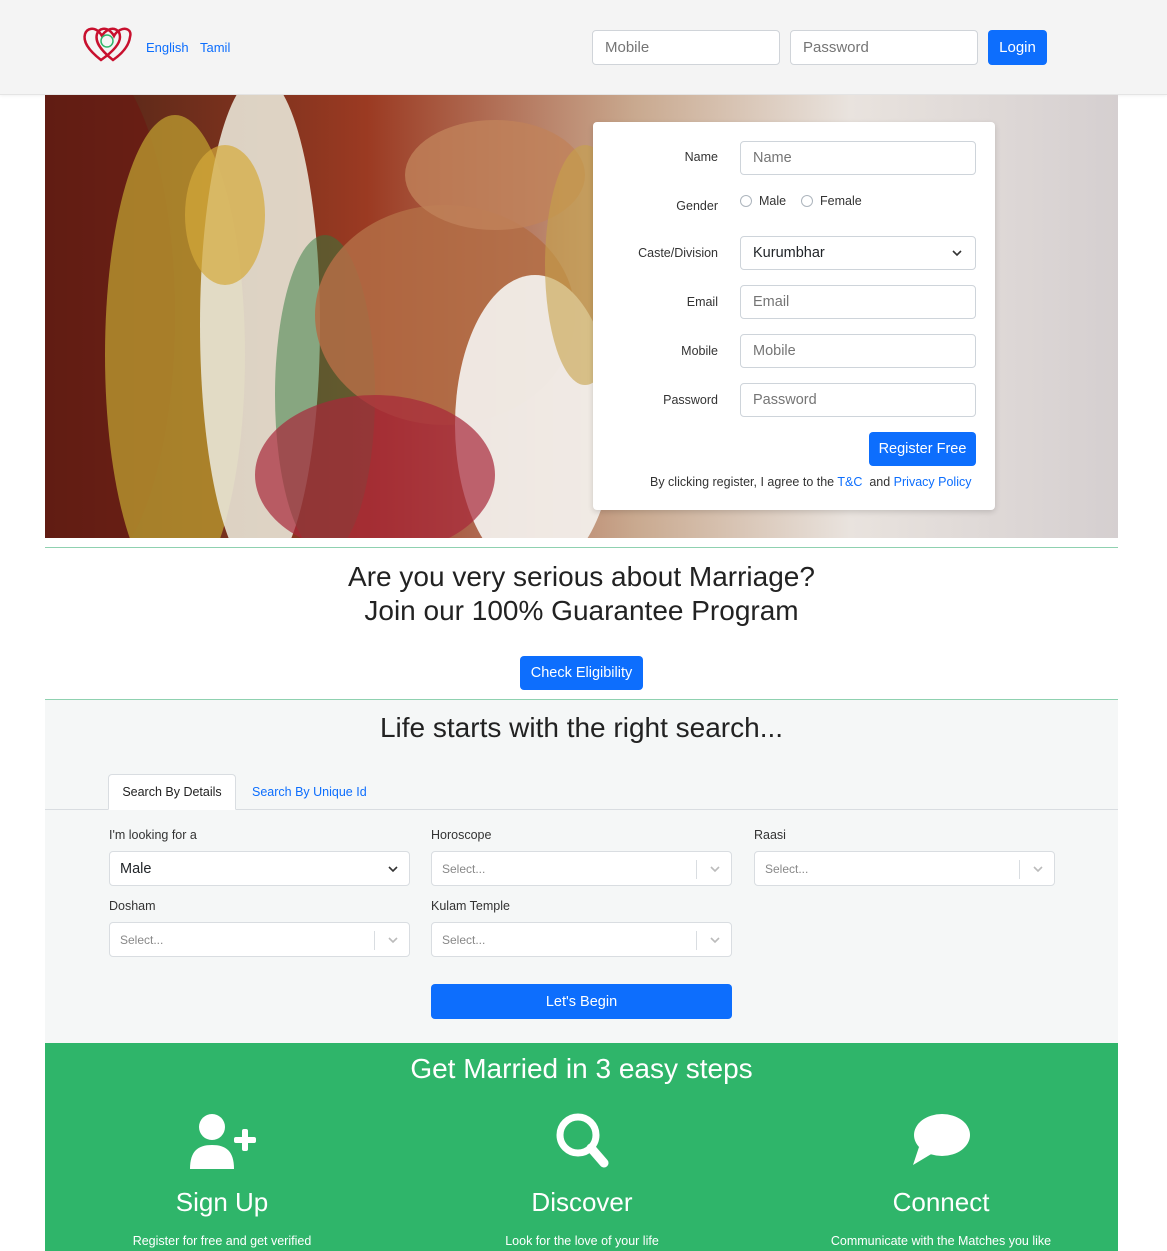 This screenshot has width=1167, height=1251. What do you see at coordinates (884, 47) in the screenshot?
I see `login-password-input` at bounding box center [884, 47].